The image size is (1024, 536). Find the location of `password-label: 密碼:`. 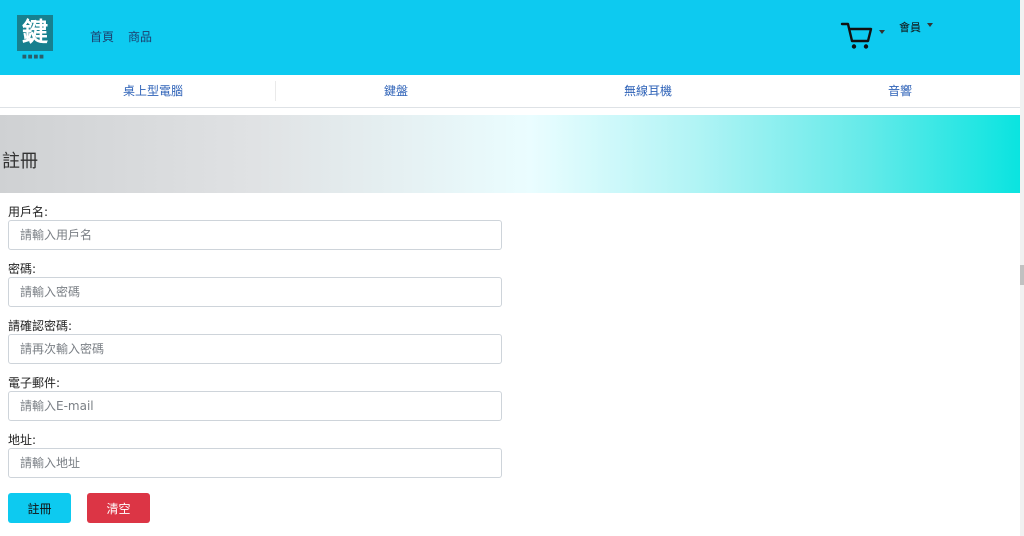

password-label: 密碼: is located at coordinates (22, 269).